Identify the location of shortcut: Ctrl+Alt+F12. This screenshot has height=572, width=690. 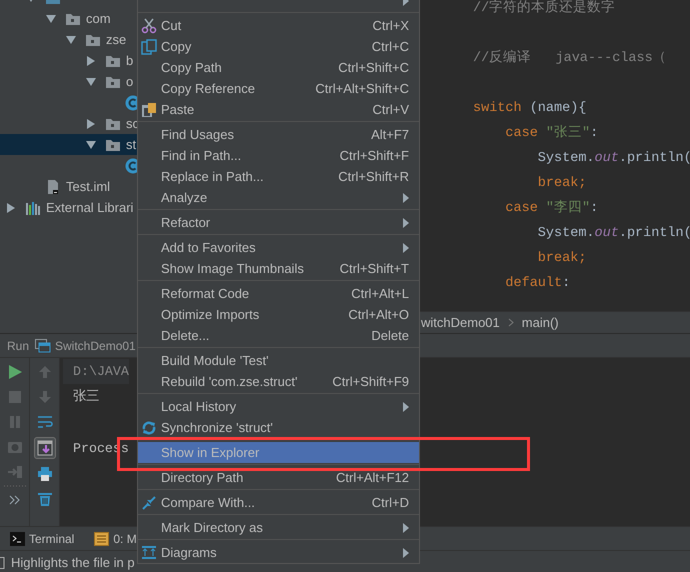
(372, 477).